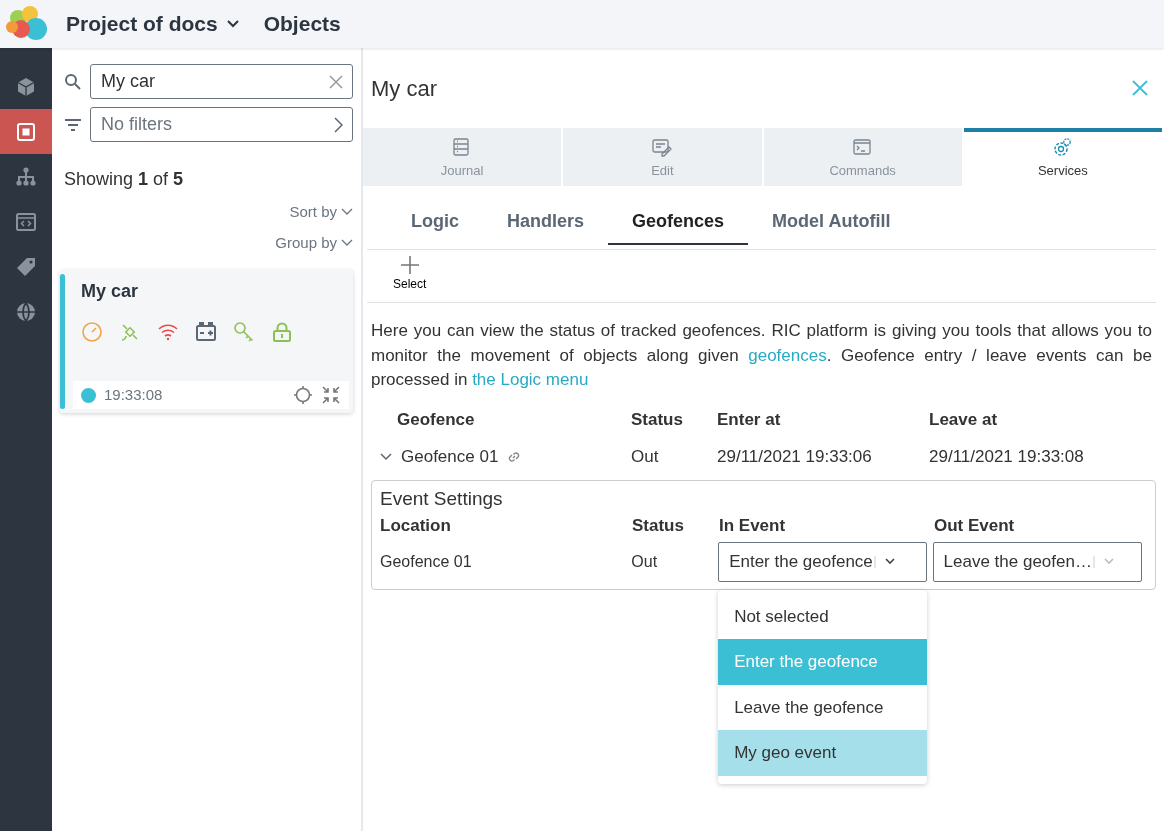 This screenshot has width=1164, height=831. I want to click on column-header-text: Status, so click(658, 526).